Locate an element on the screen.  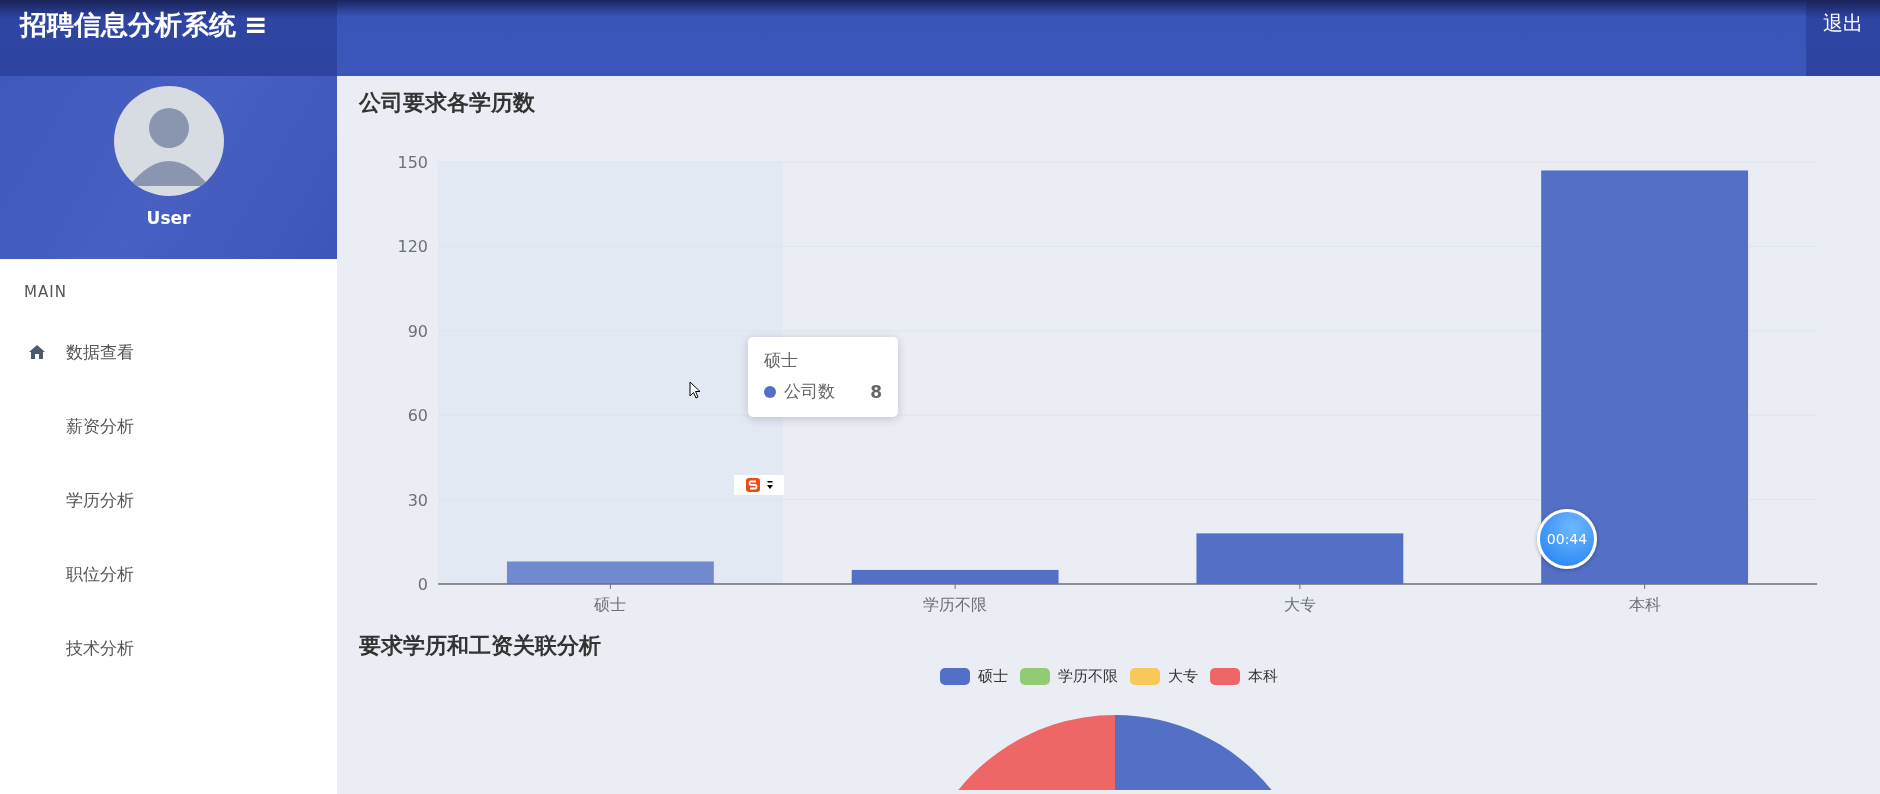
nav-section-label: MAIN is located at coordinates (46, 292).